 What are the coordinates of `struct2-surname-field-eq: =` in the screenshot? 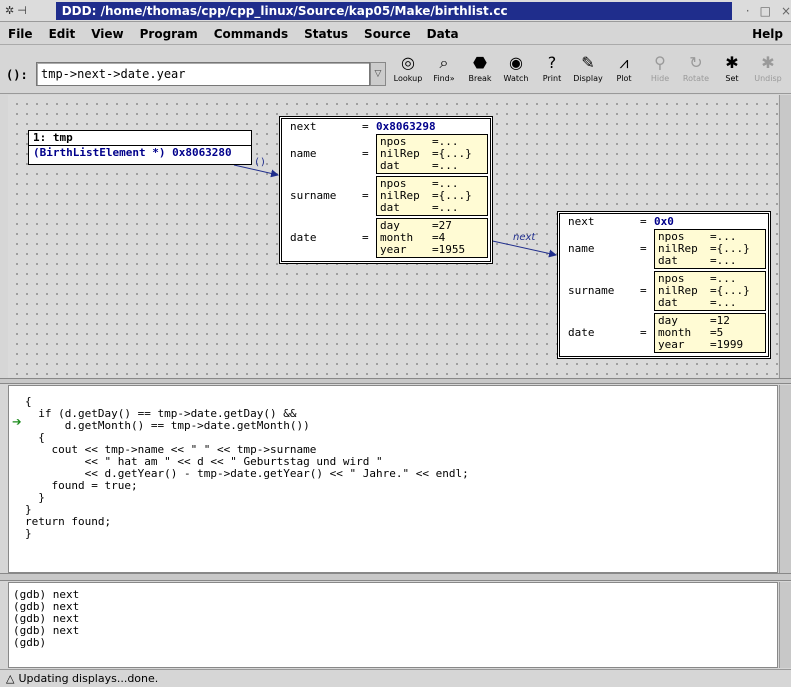 It's located at (713, 302).